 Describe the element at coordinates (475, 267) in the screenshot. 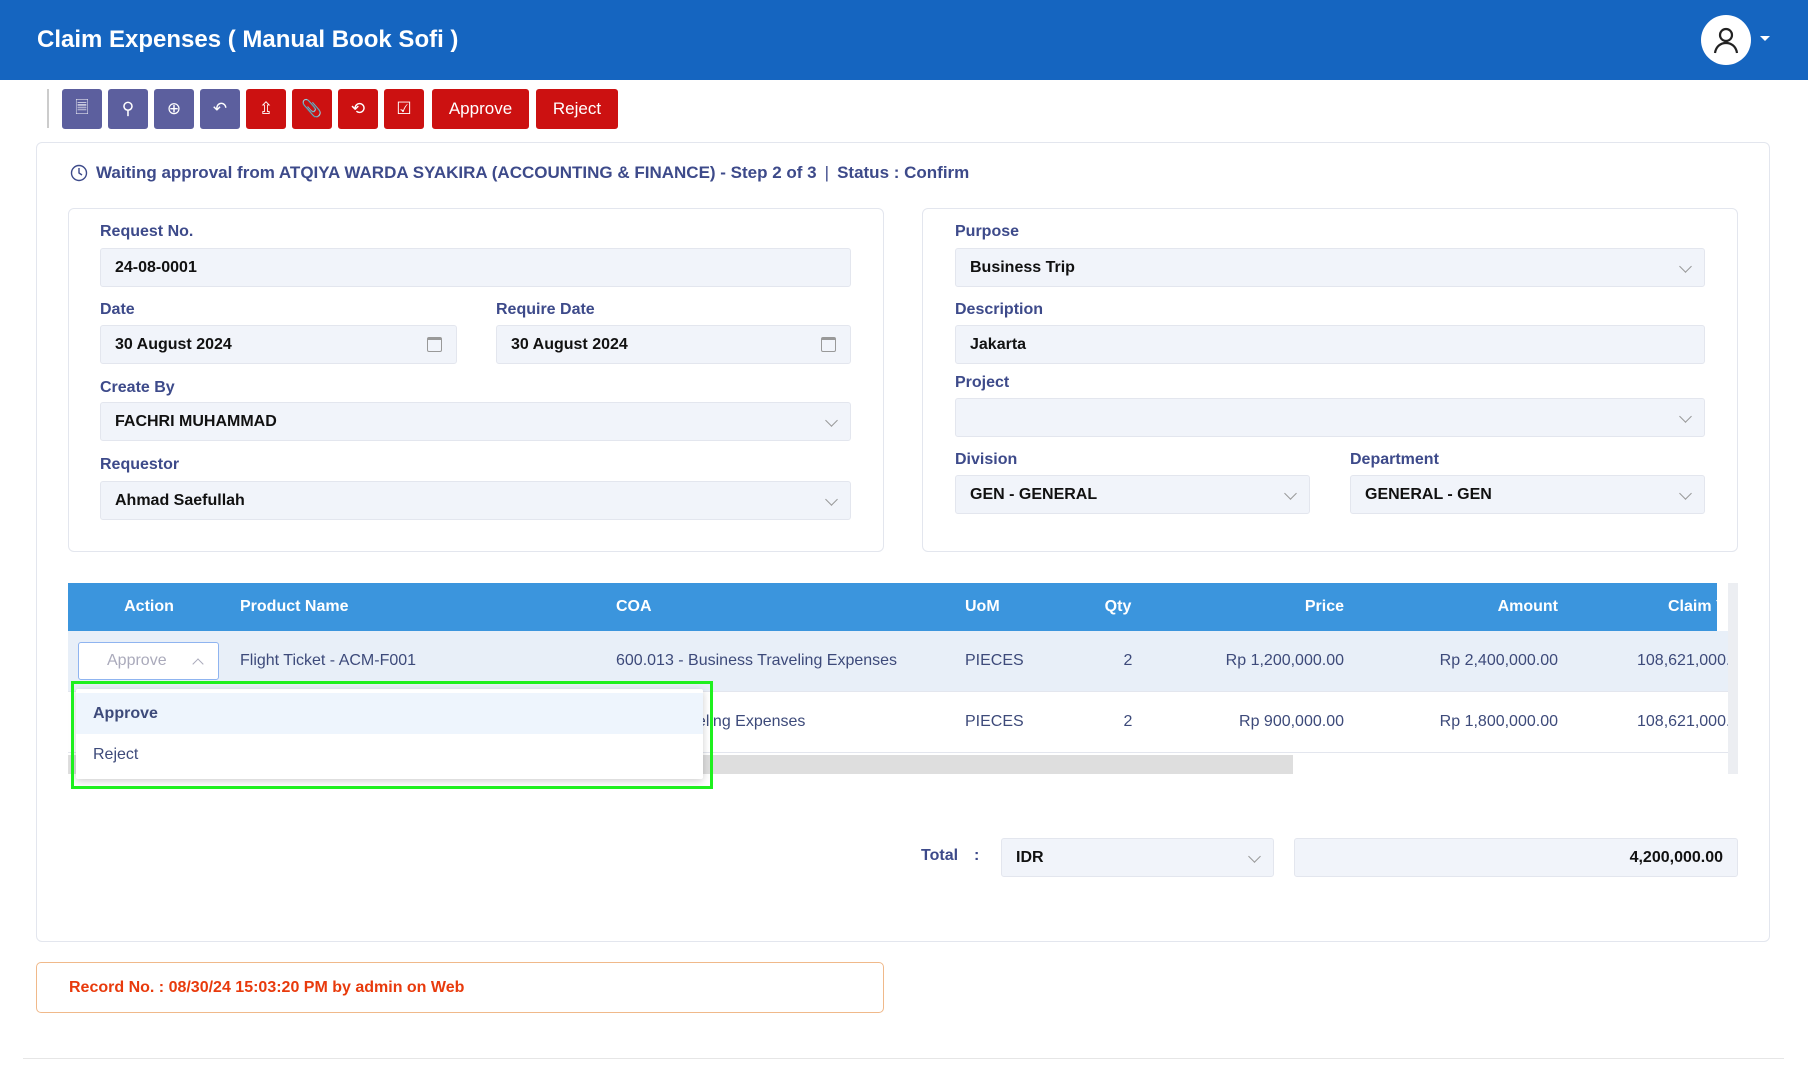

I see `request-no-input: 24-08-0001` at that location.